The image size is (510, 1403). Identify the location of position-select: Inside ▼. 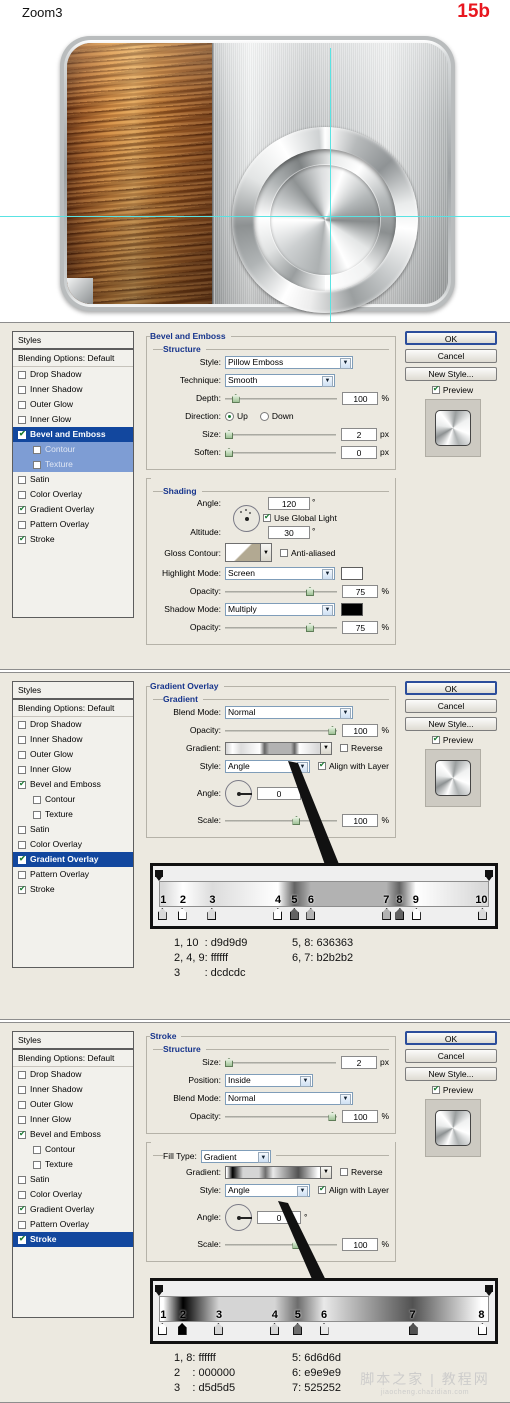
(269, 1080).